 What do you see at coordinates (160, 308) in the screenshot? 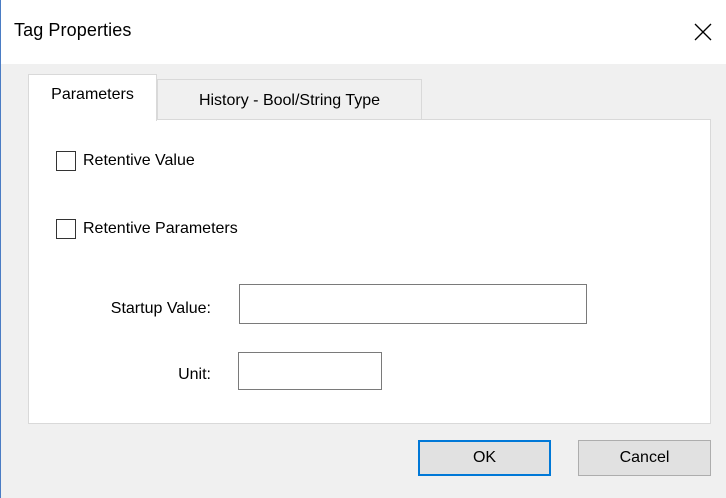
I see `startup-value-label: Startup Value:` at bounding box center [160, 308].